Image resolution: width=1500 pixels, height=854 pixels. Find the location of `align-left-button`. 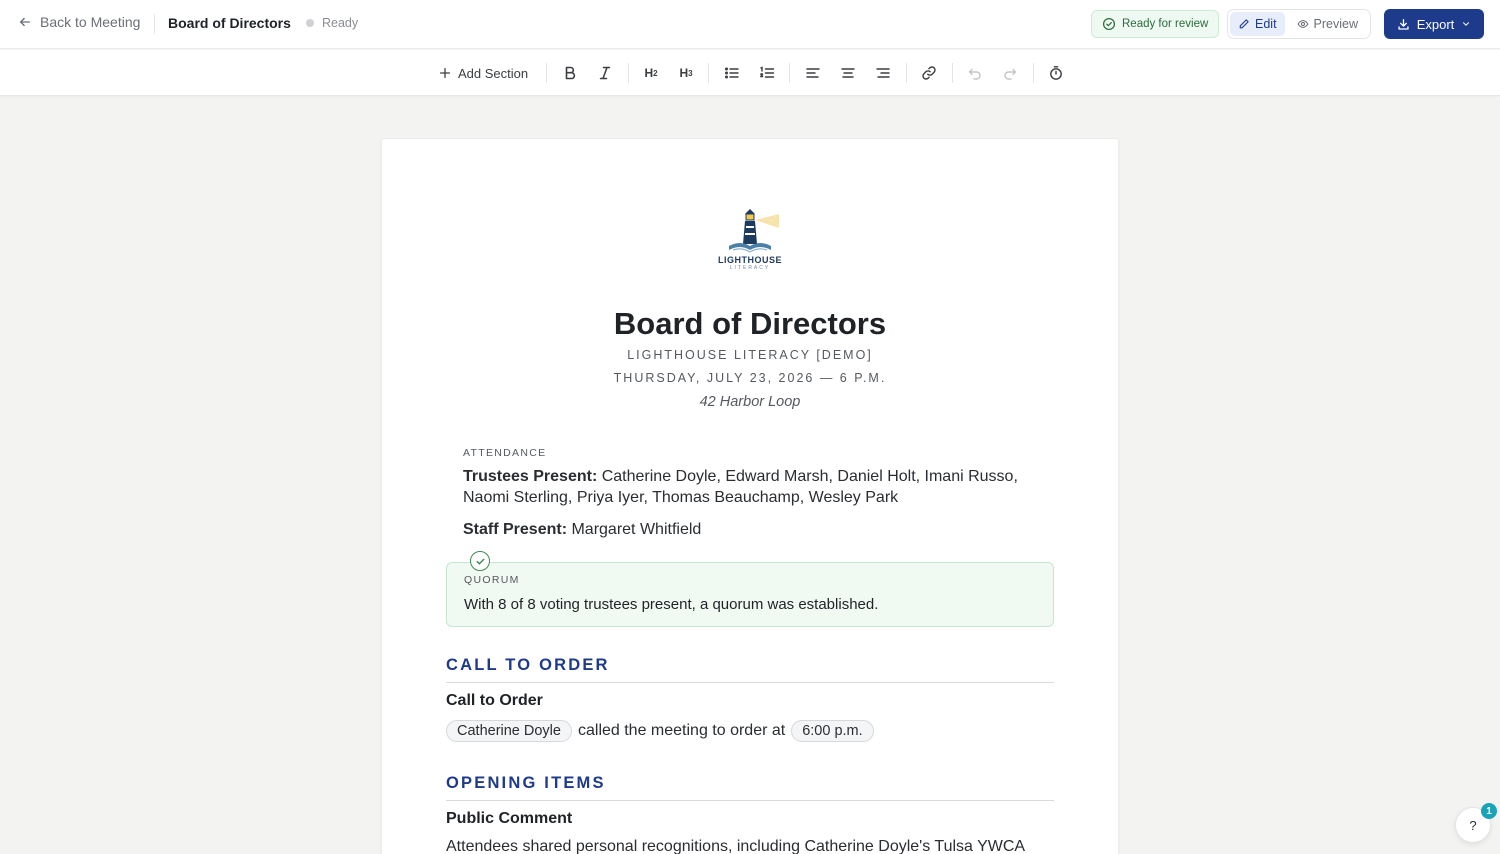

align-left-button is located at coordinates (813, 73).